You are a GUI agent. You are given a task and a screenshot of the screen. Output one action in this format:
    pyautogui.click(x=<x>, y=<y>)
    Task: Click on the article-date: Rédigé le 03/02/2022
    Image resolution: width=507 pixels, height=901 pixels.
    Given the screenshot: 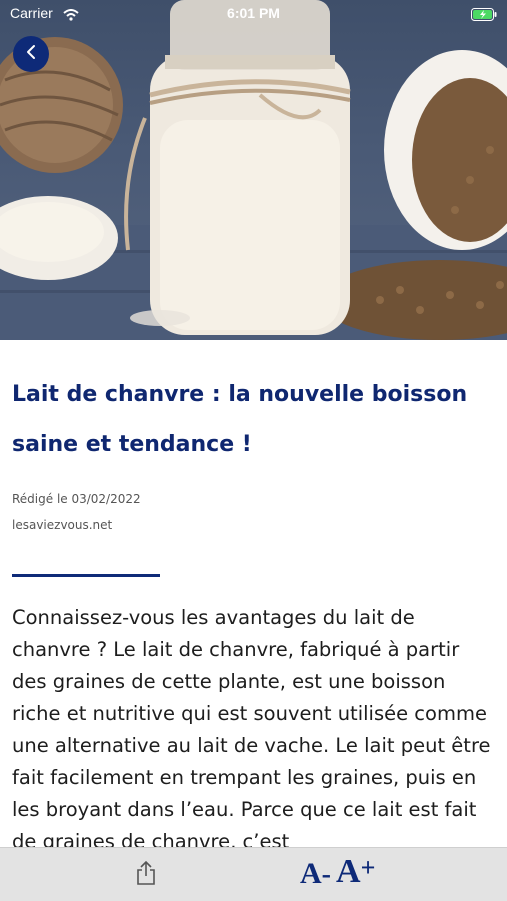 What is the action you would take?
    pyautogui.click(x=76, y=499)
    